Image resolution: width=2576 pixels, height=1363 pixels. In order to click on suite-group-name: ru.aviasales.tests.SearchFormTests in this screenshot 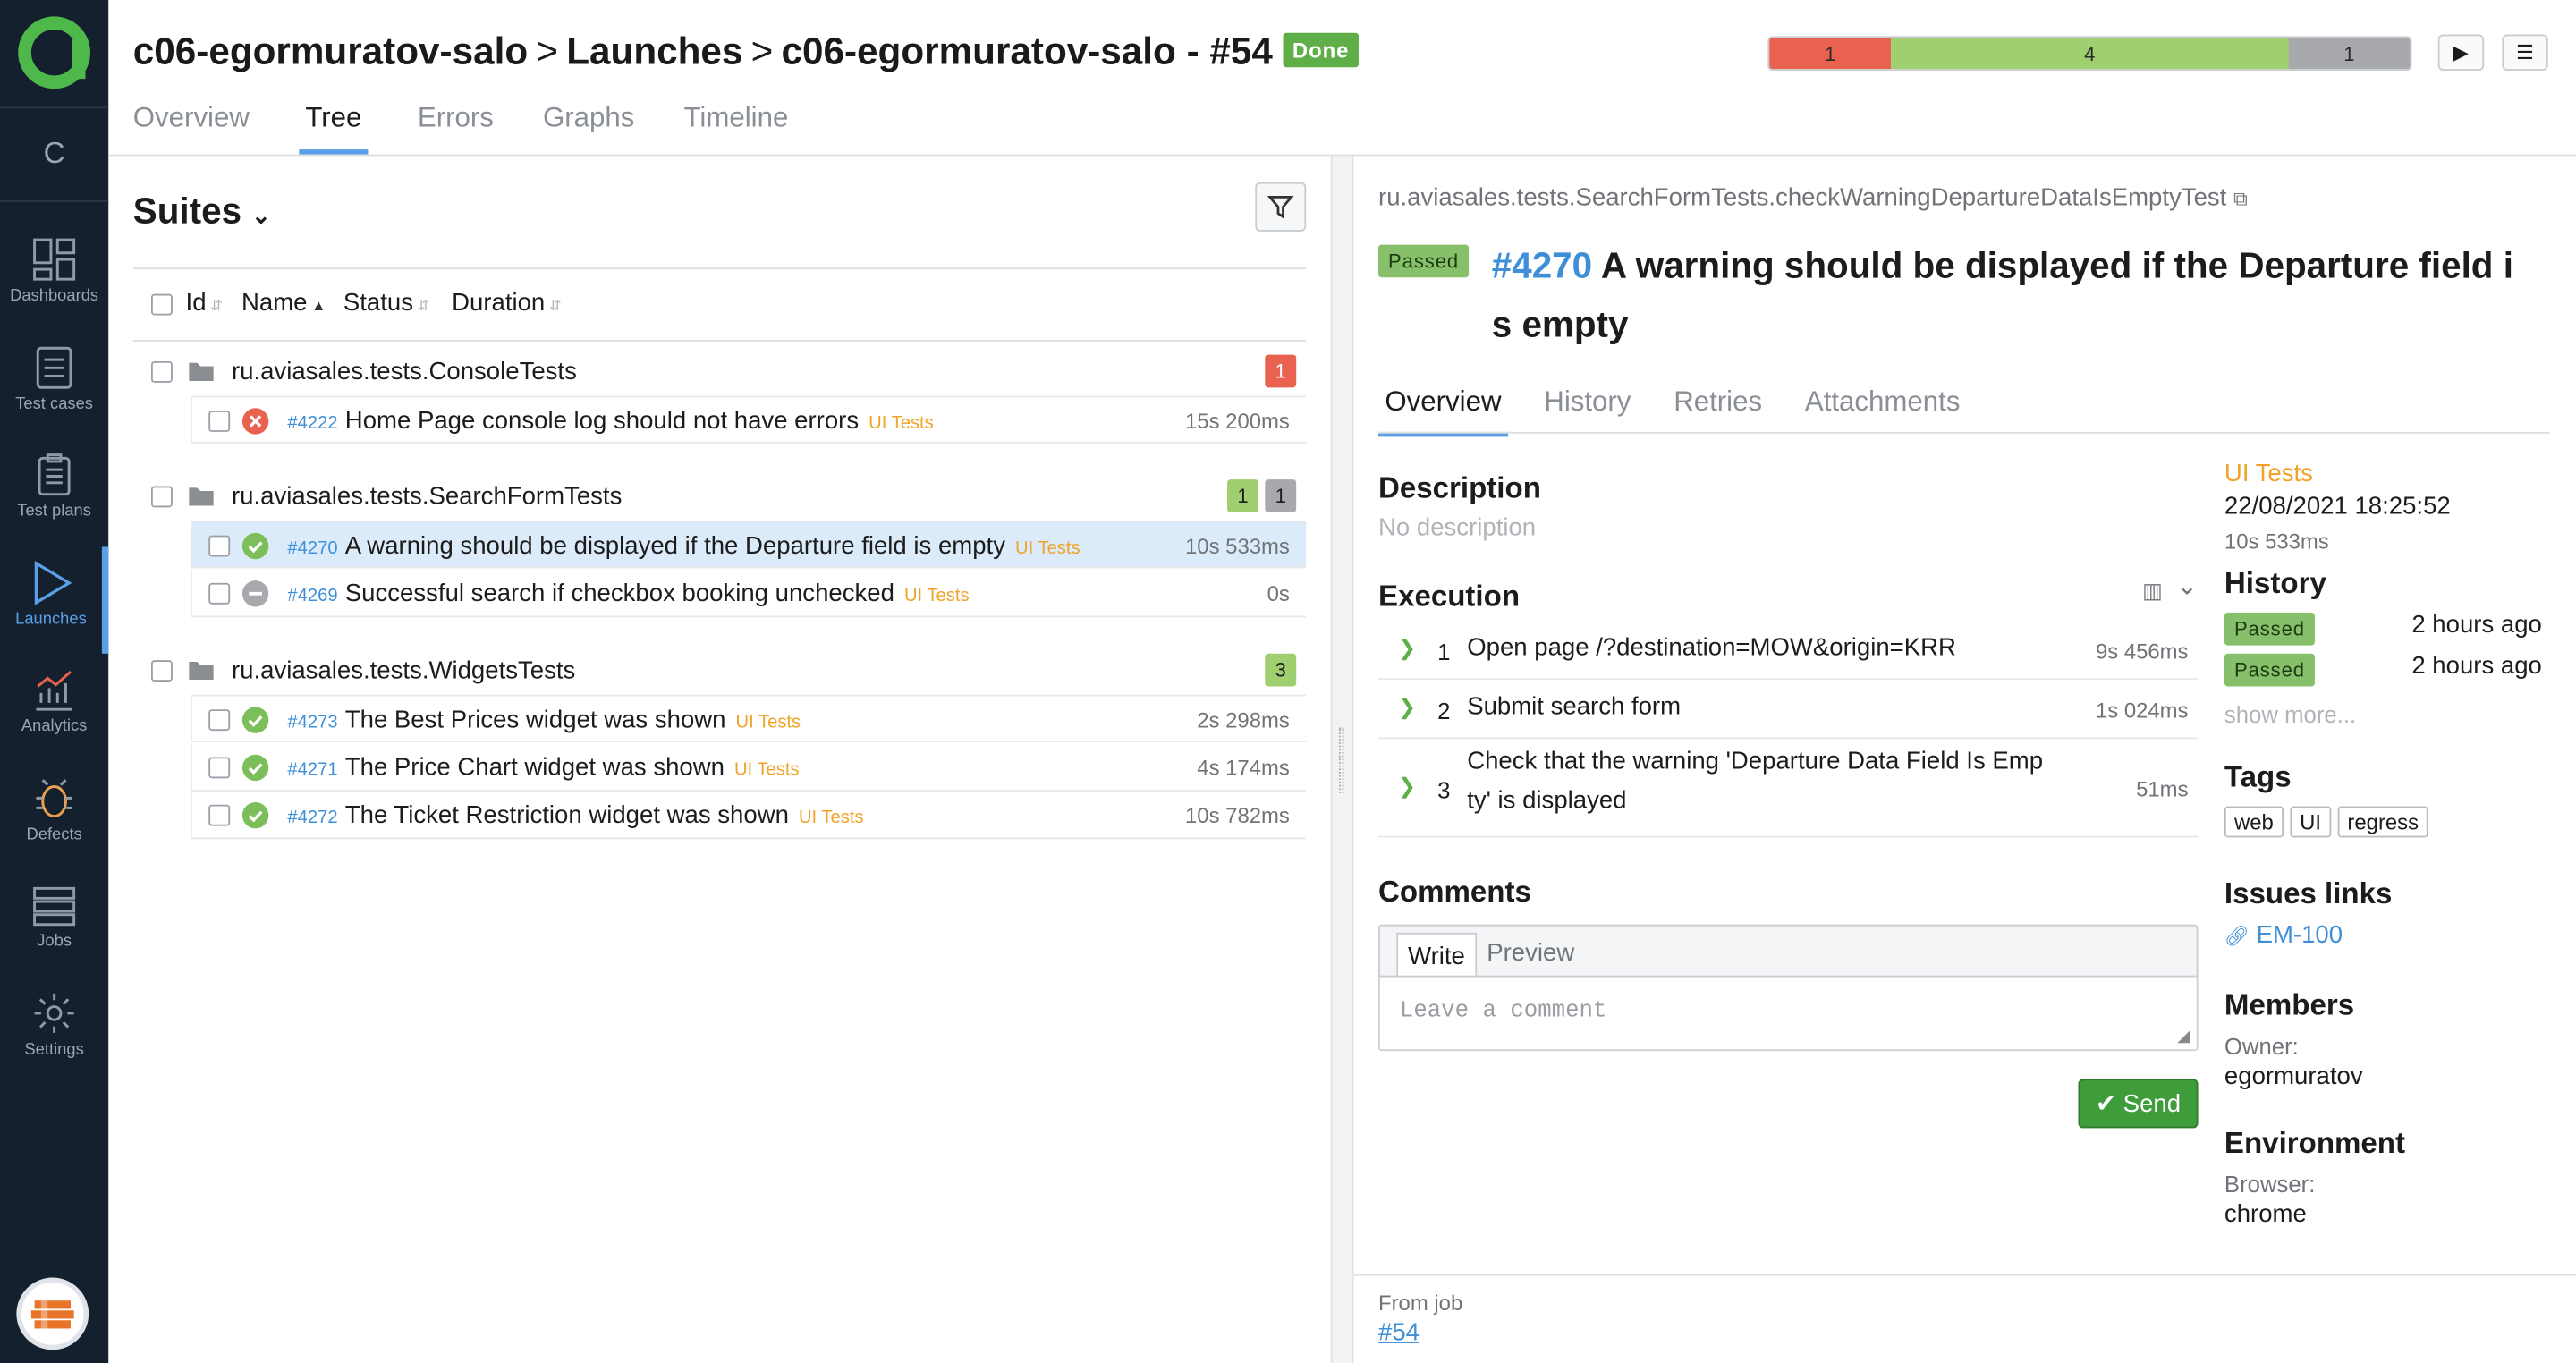, I will do `click(427, 497)`.